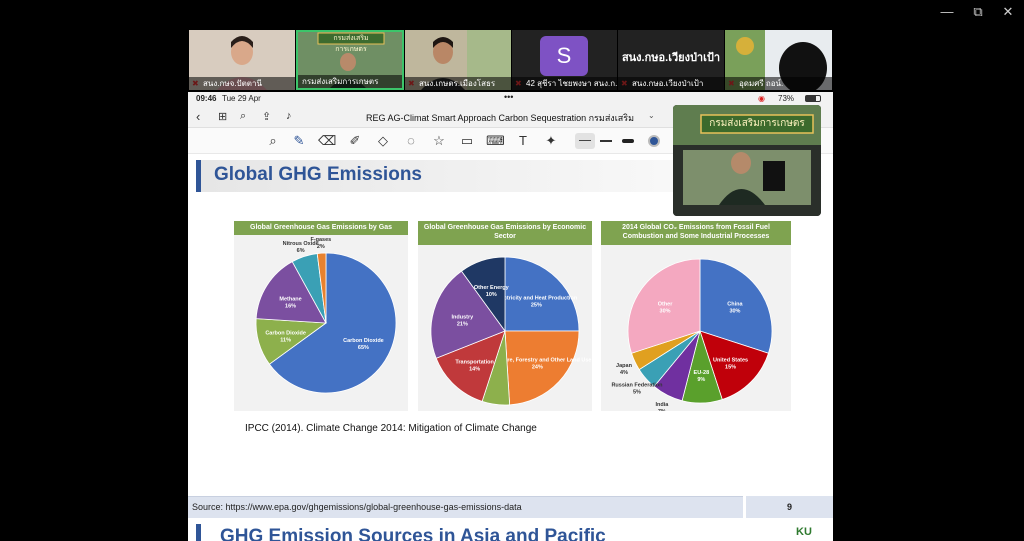 Image resolution: width=1024 pixels, height=541 pixels. Describe the element at coordinates (786, 98) in the screenshot. I see `battery-percent: 73%` at that location.